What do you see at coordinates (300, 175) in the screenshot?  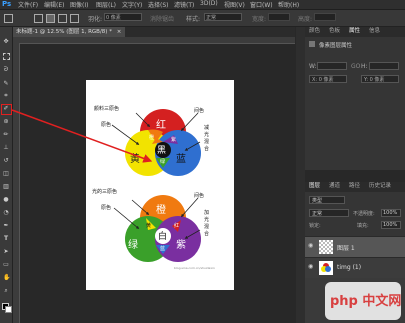 I see `panel-dock-strip` at bounding box center [300, 175].